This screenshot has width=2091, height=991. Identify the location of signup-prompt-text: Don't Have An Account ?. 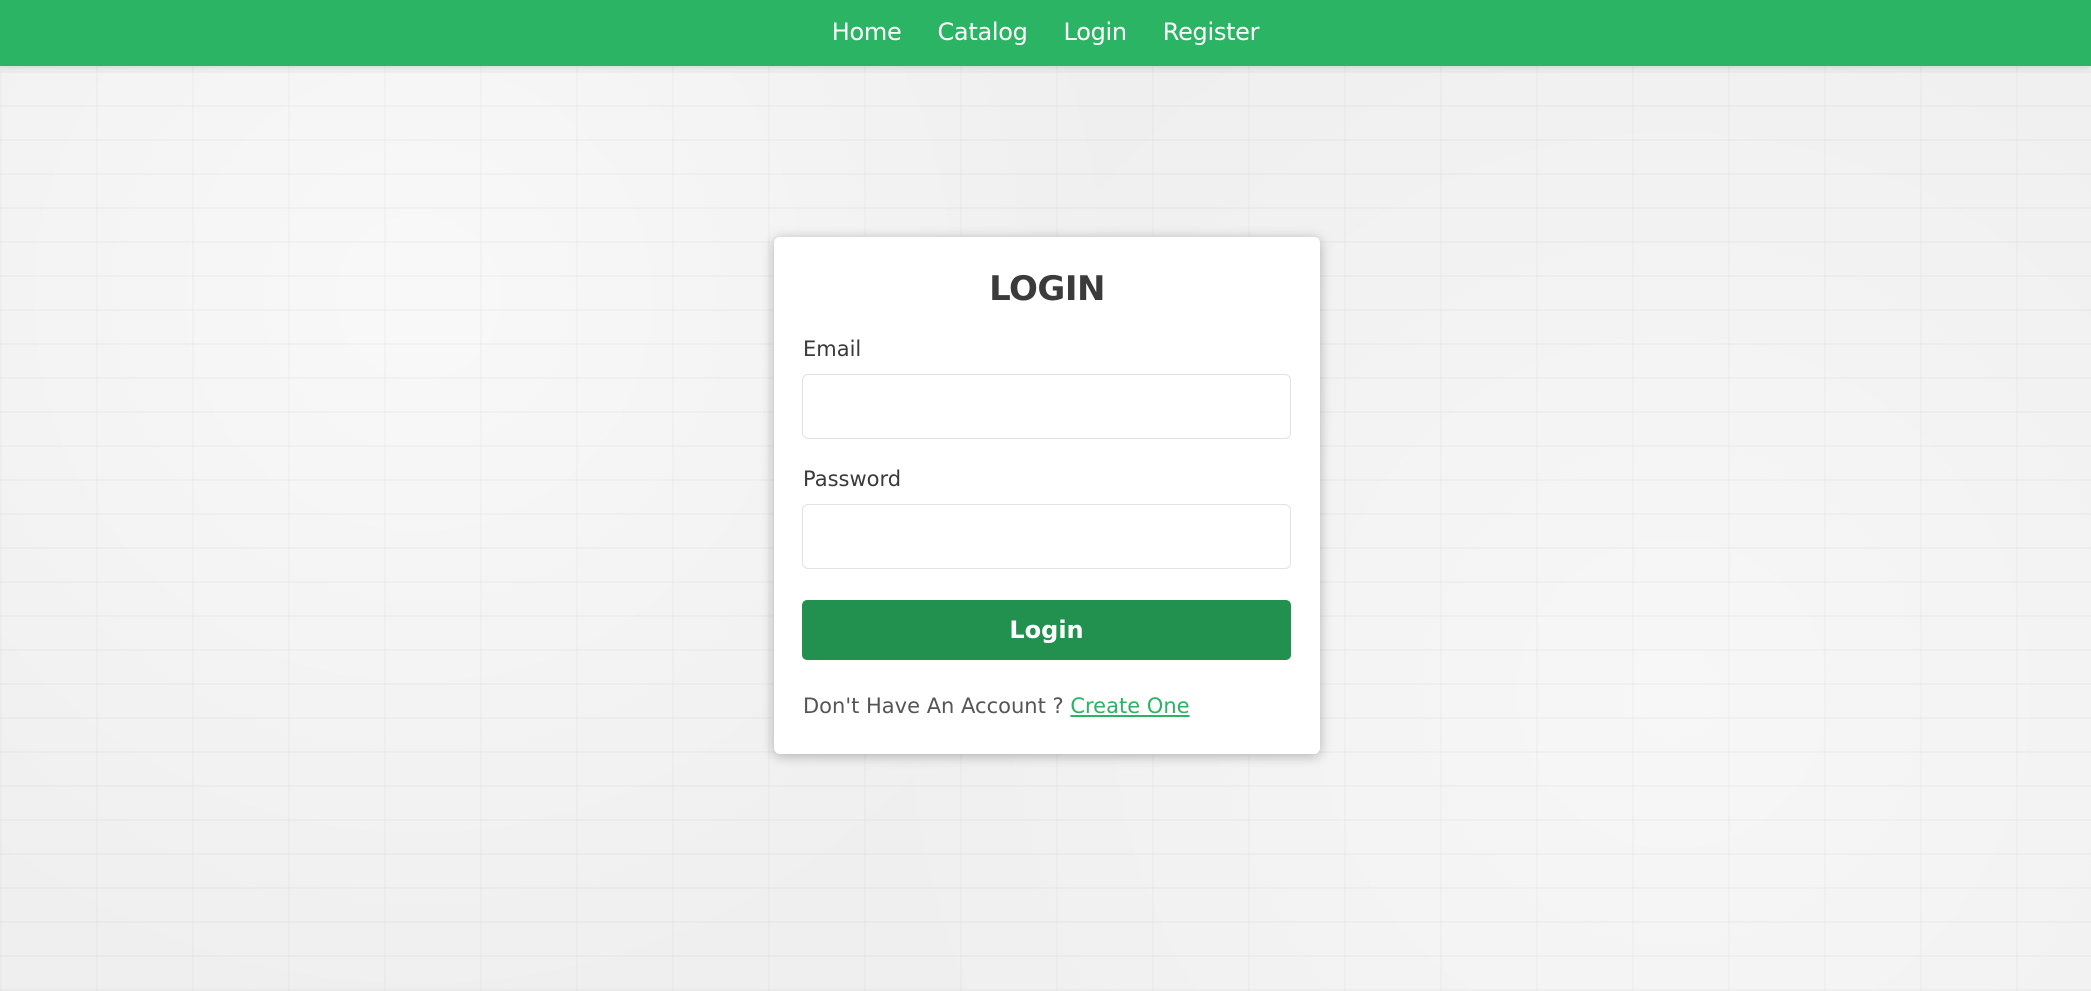
(933, 706).